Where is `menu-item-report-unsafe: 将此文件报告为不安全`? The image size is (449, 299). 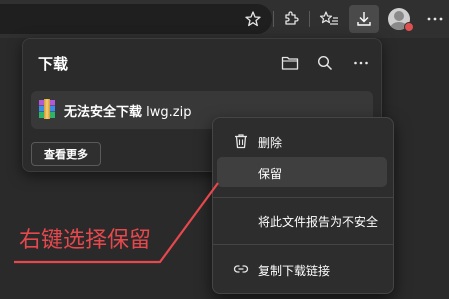 menu-item-report-unsafe: 将此文件报告为不安全 is located at coordinates (302, 220).